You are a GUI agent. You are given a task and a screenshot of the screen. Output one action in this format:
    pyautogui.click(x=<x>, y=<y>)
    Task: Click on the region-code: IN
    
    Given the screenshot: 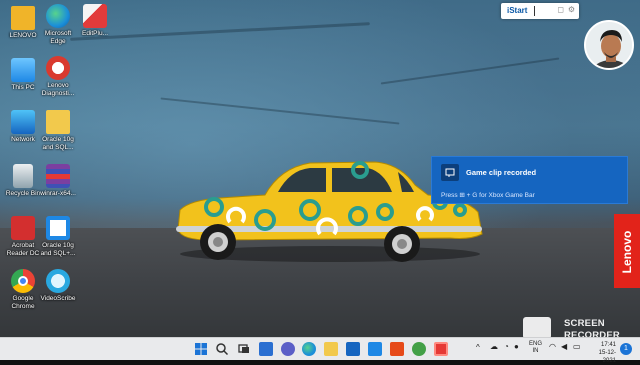 What is the action you would take?
    pyautogui.click(x=535, y=351)
    